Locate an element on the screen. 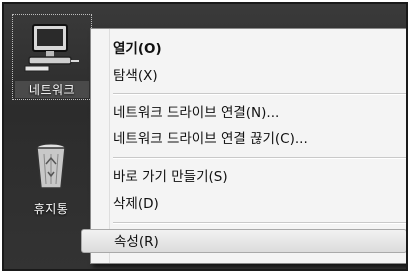 The width and height of the screenshot is (410, 271). network-desktop-icon: 네트워크 is located at coordinates (52, 57).